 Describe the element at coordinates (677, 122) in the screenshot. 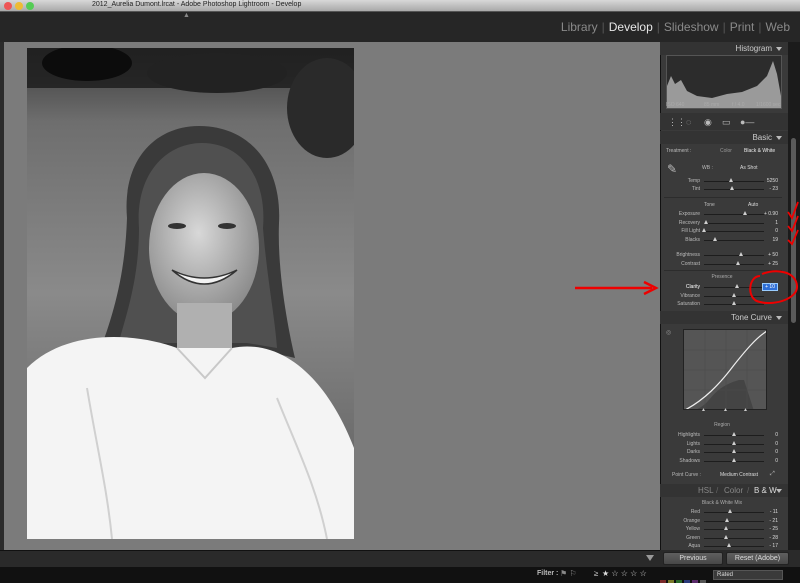

I see `crop-overlay-icon: ⋮⋮` at that location.